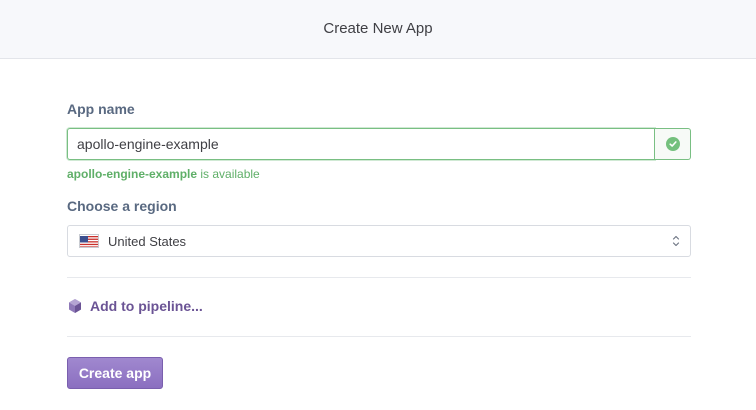 The height and width of the screenshot is (410, 756). Describe the element at coordinates (101, 109) in the screenshot. I see `app-name-label: App name` at that location.